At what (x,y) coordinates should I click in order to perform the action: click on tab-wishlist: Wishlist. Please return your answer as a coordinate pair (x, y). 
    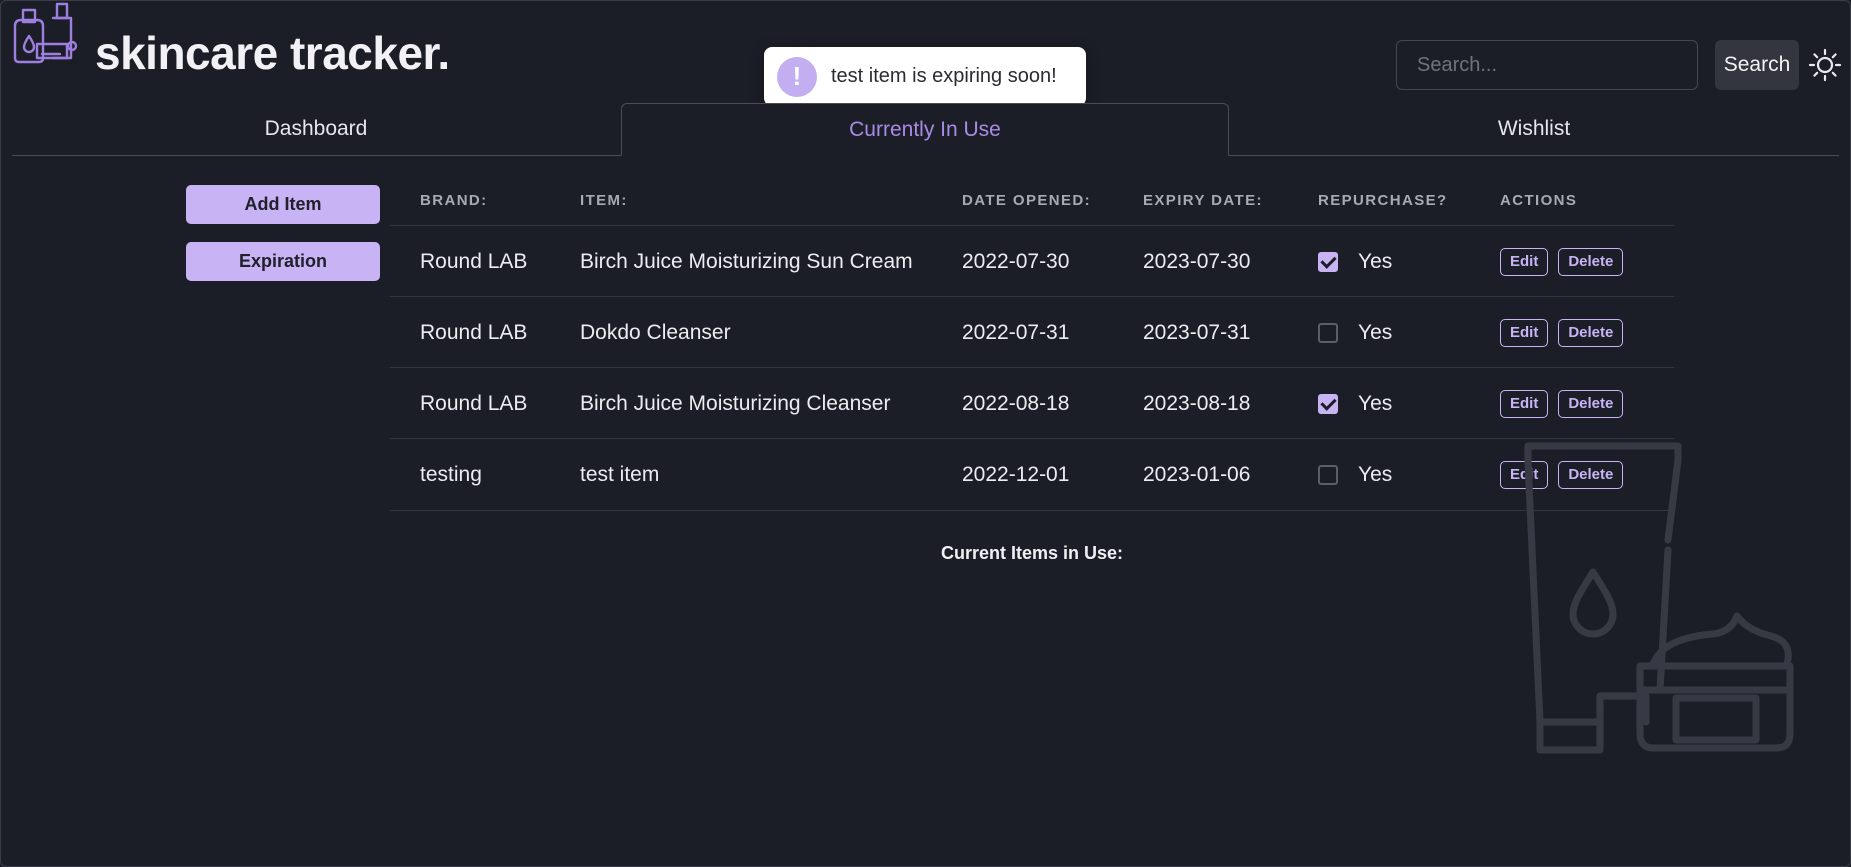
    Looking at the image, I should click on (1534, 129).